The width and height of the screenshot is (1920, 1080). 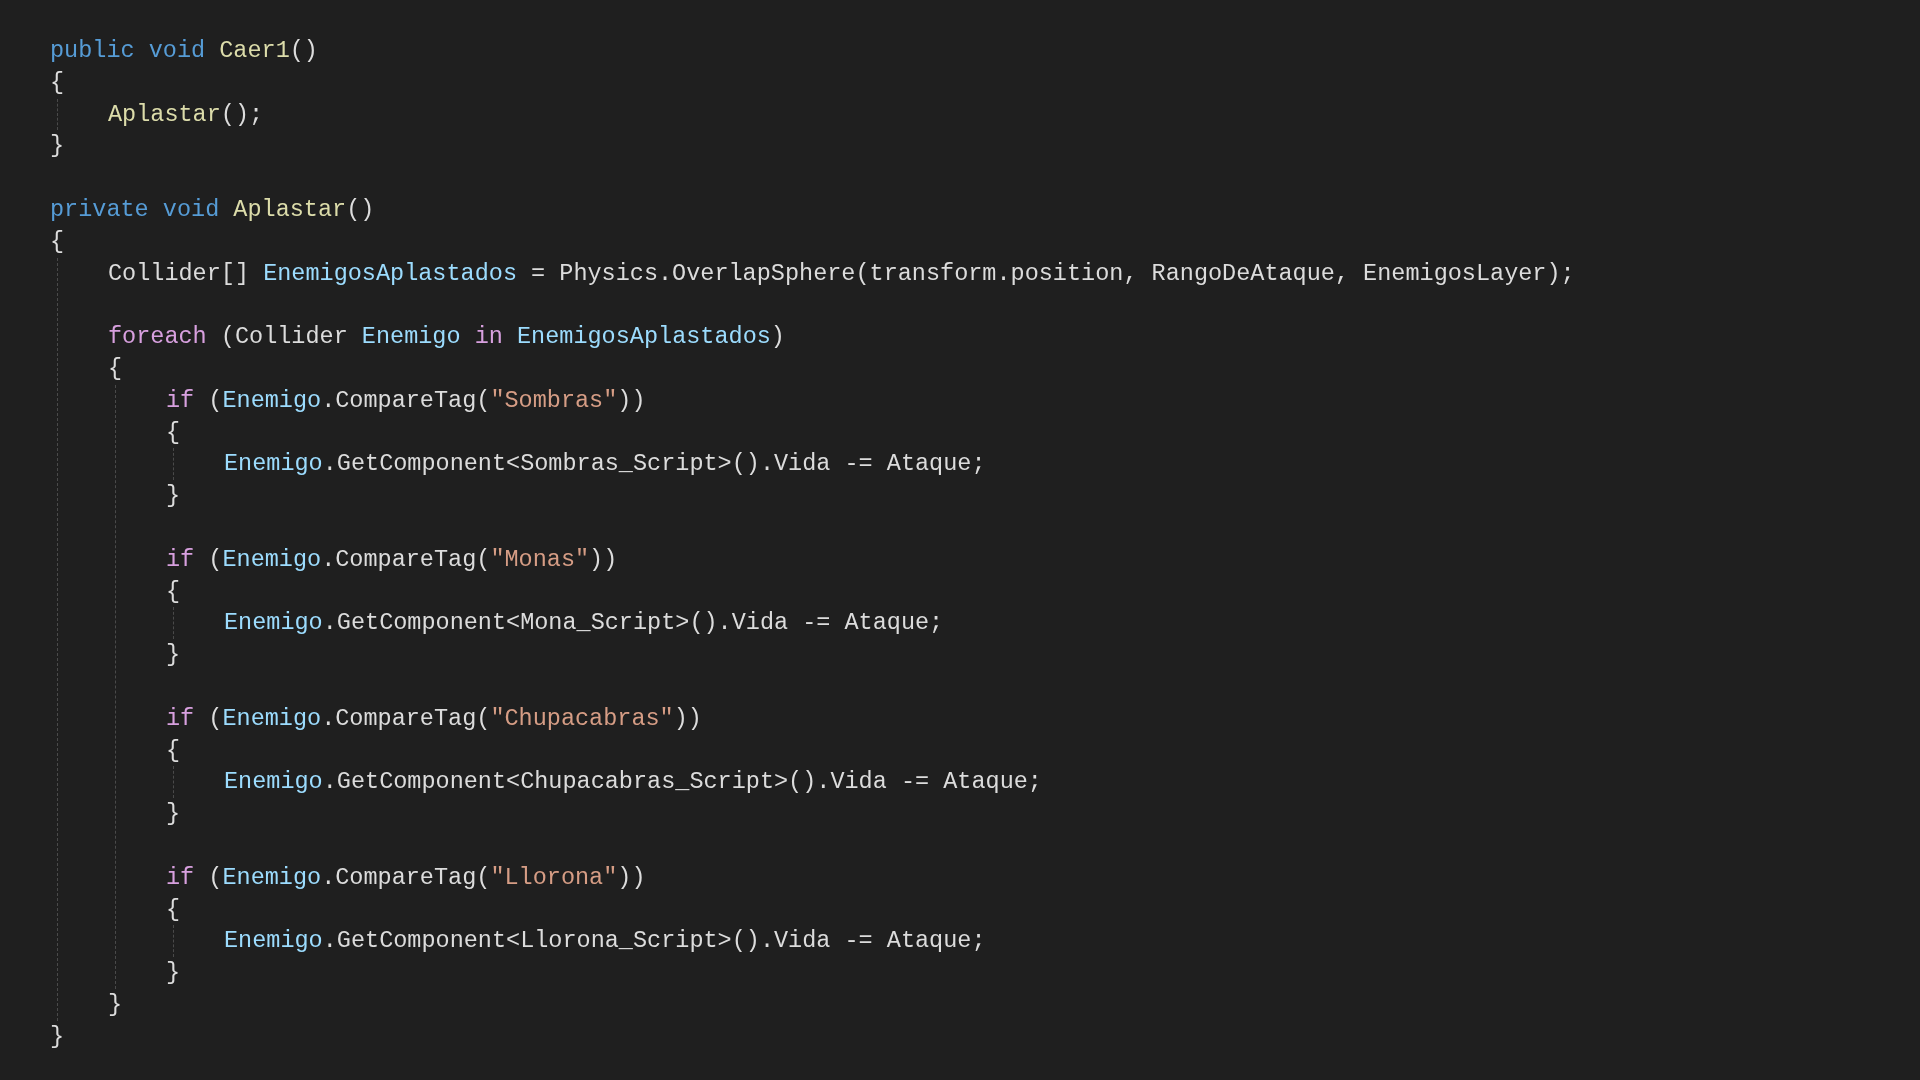 I want to click on code-line: foreach (Collider Enemigo in EnemigosAplastados), so click(x=446, y=337).